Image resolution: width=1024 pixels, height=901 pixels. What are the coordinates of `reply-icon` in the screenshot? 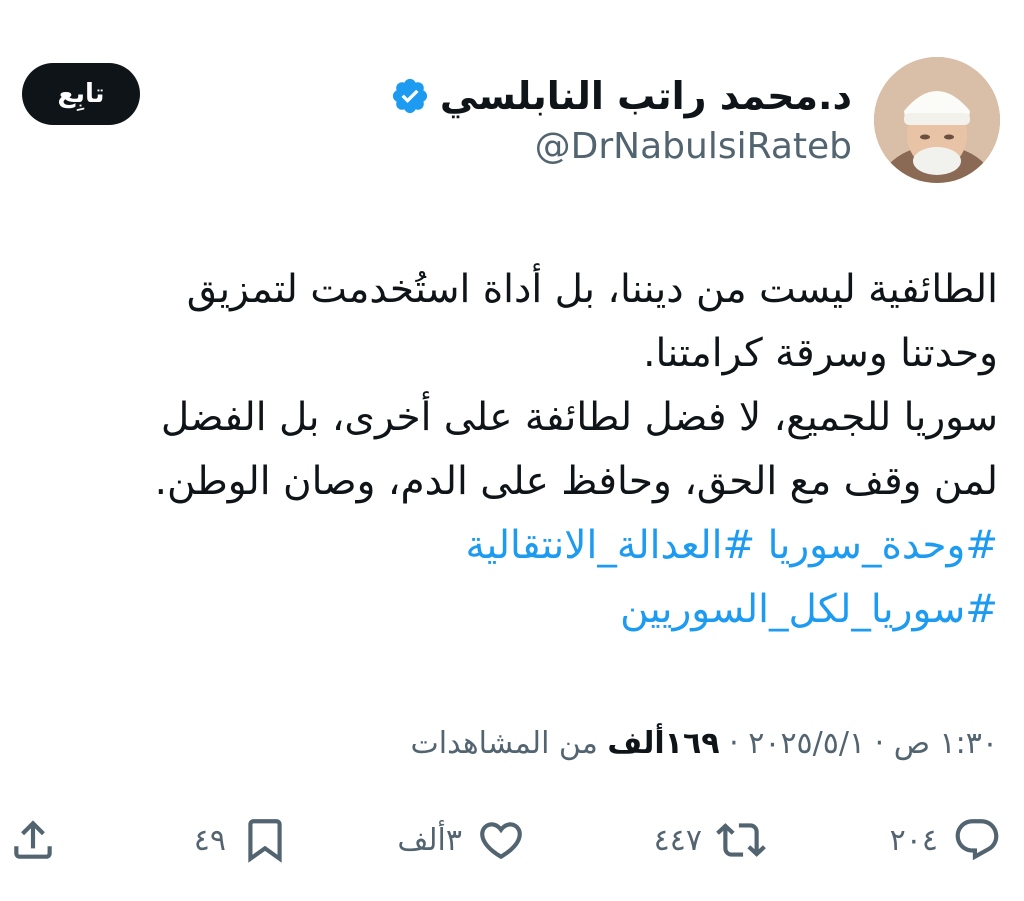 It's located at (977, 840).